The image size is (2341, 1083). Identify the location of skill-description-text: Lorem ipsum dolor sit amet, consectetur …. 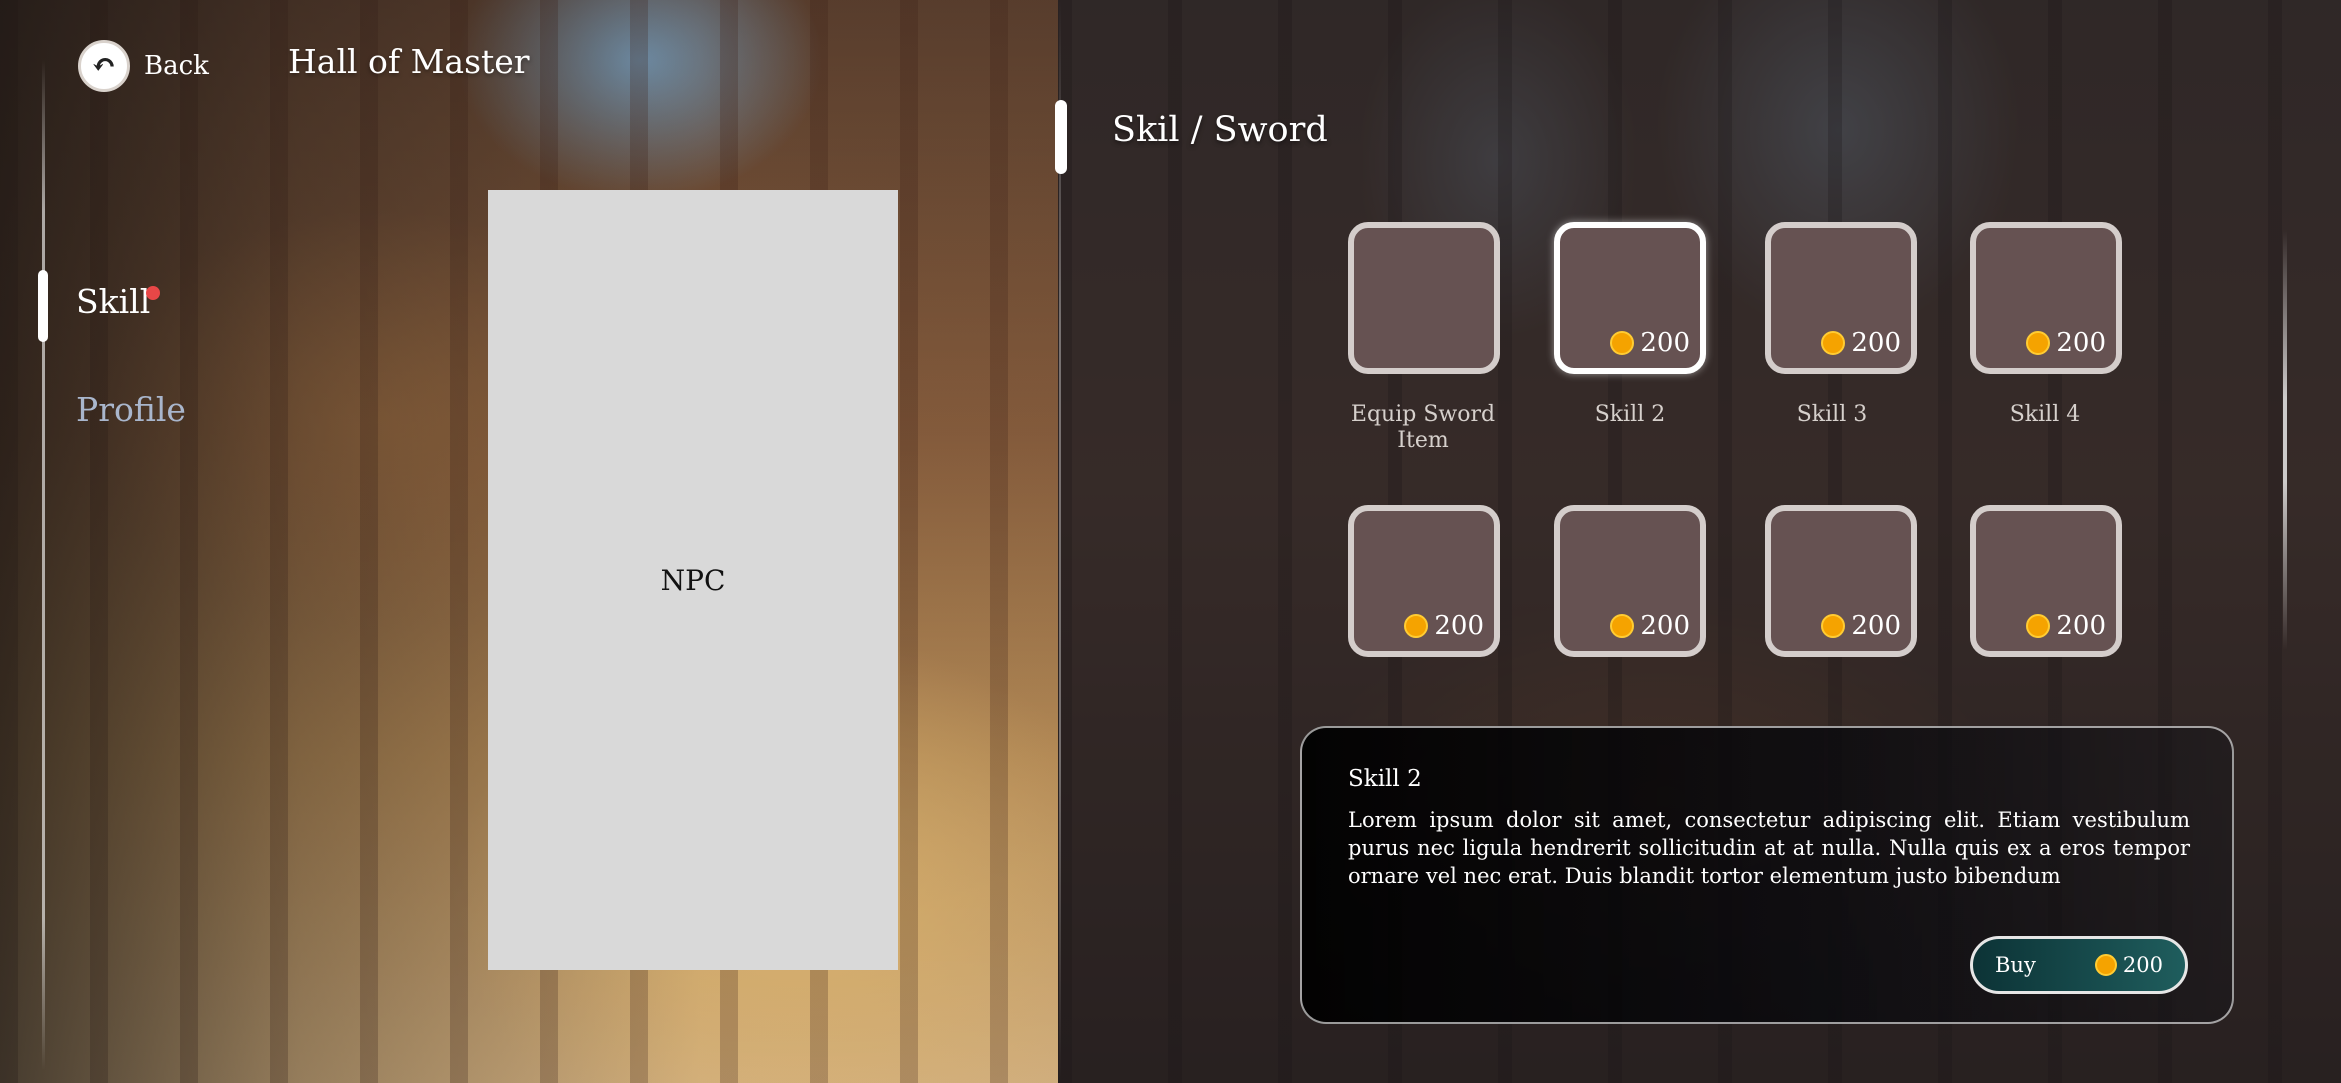
(1769, 848).